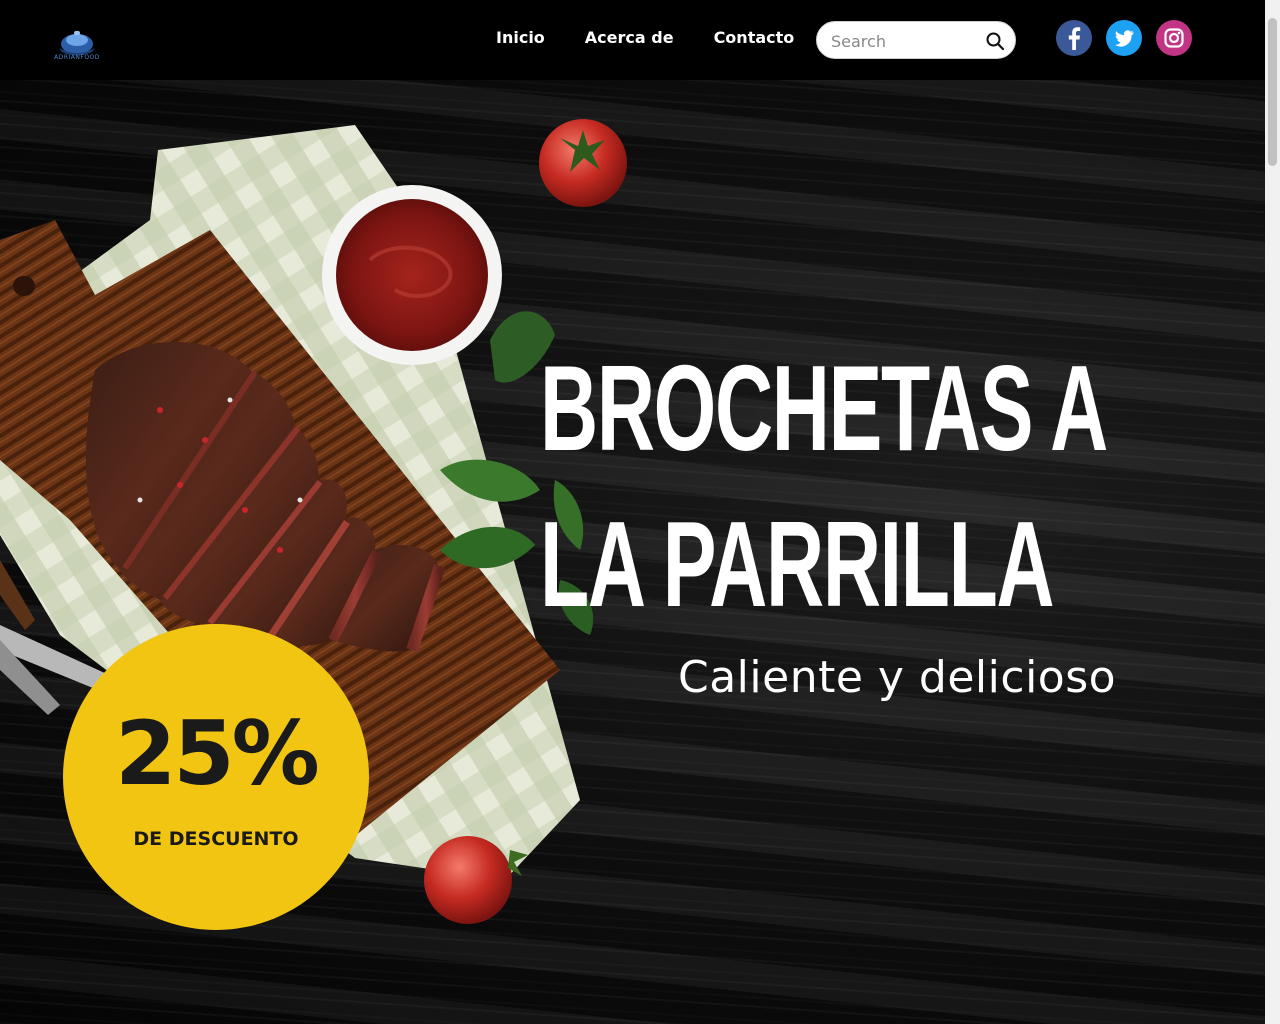  I want to click on facebook-icon, so click(1074, 38).